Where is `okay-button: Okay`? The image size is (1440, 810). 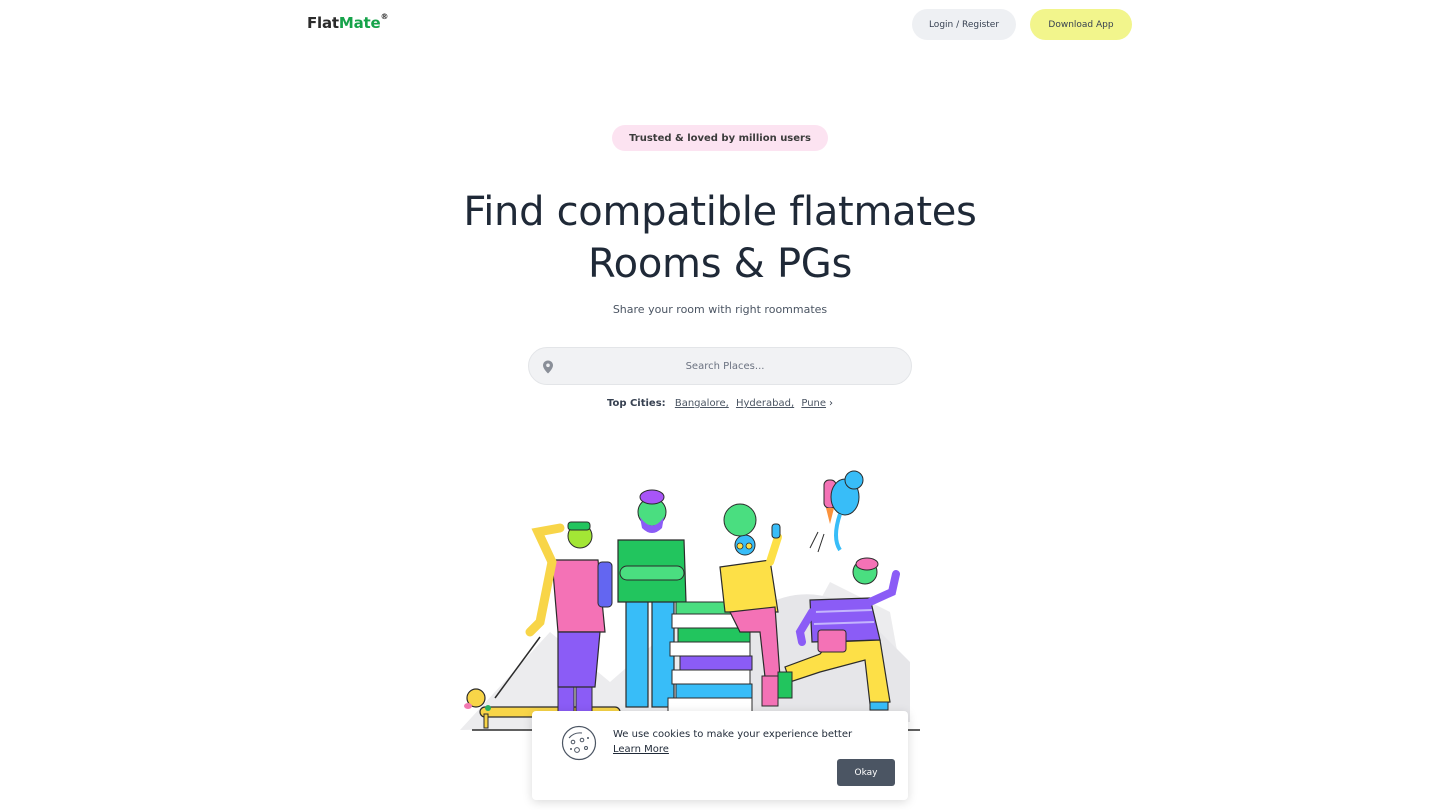
okay-button: Okay is located at coordinates (866, 772).